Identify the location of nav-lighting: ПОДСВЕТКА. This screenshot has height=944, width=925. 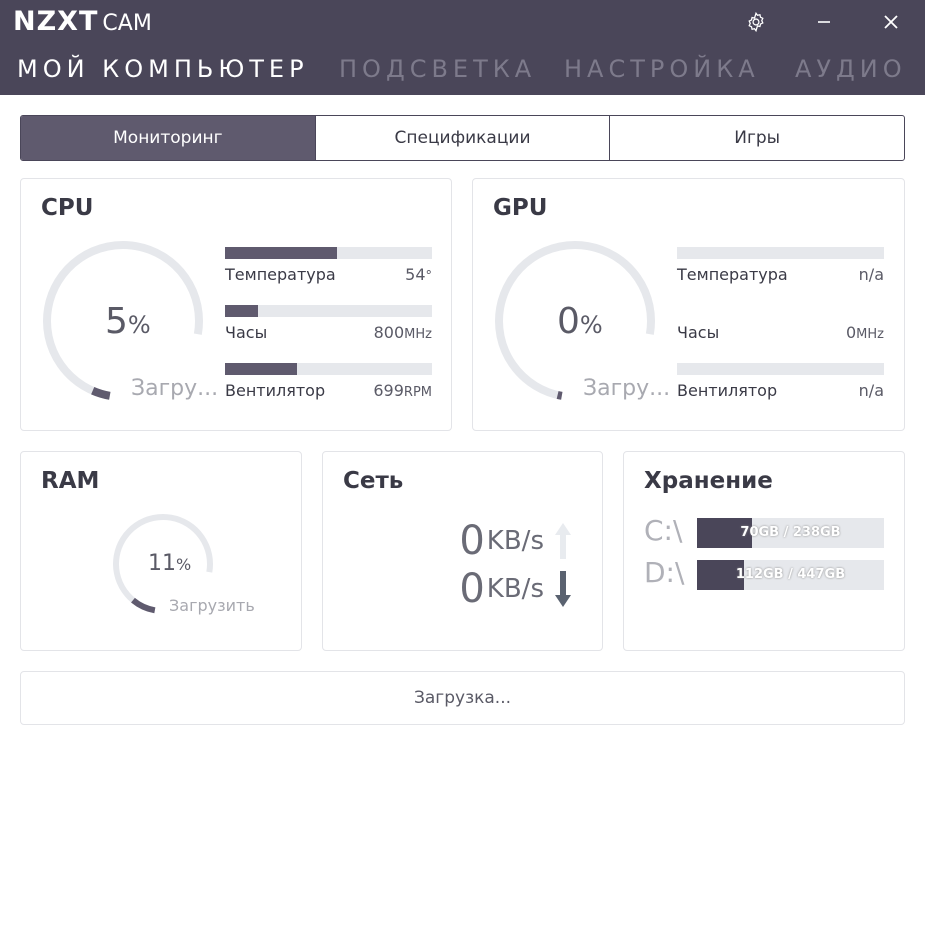
(437, 69).